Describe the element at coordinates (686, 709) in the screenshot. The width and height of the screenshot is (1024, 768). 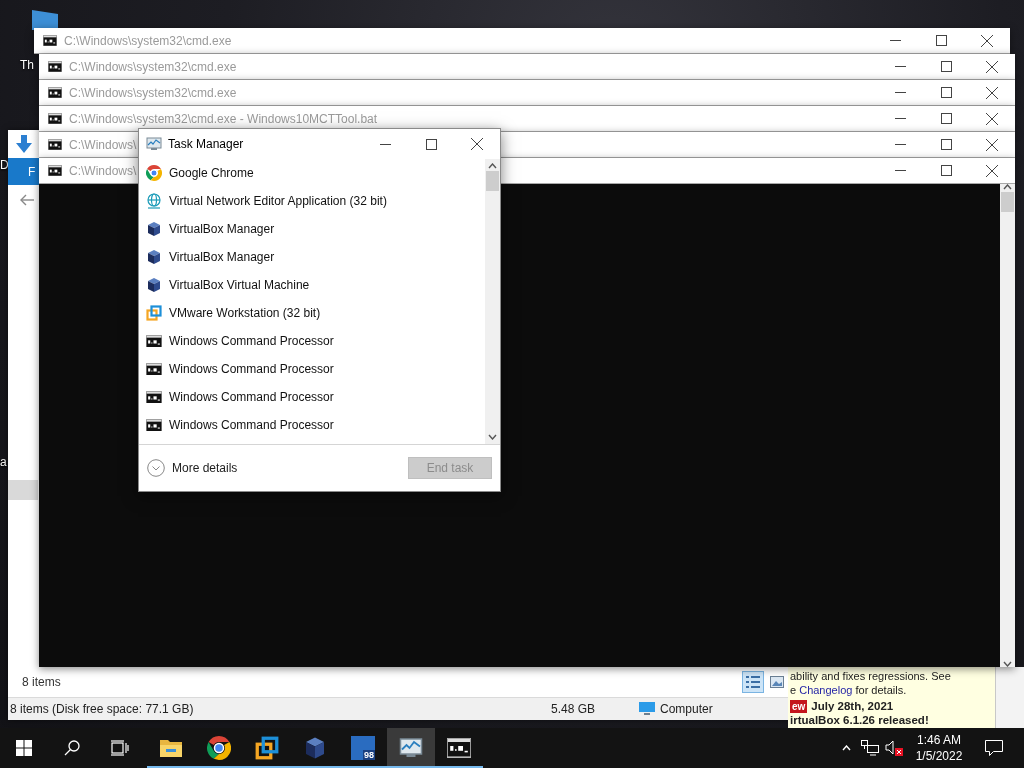
I see `status-location: Computer` at that location.